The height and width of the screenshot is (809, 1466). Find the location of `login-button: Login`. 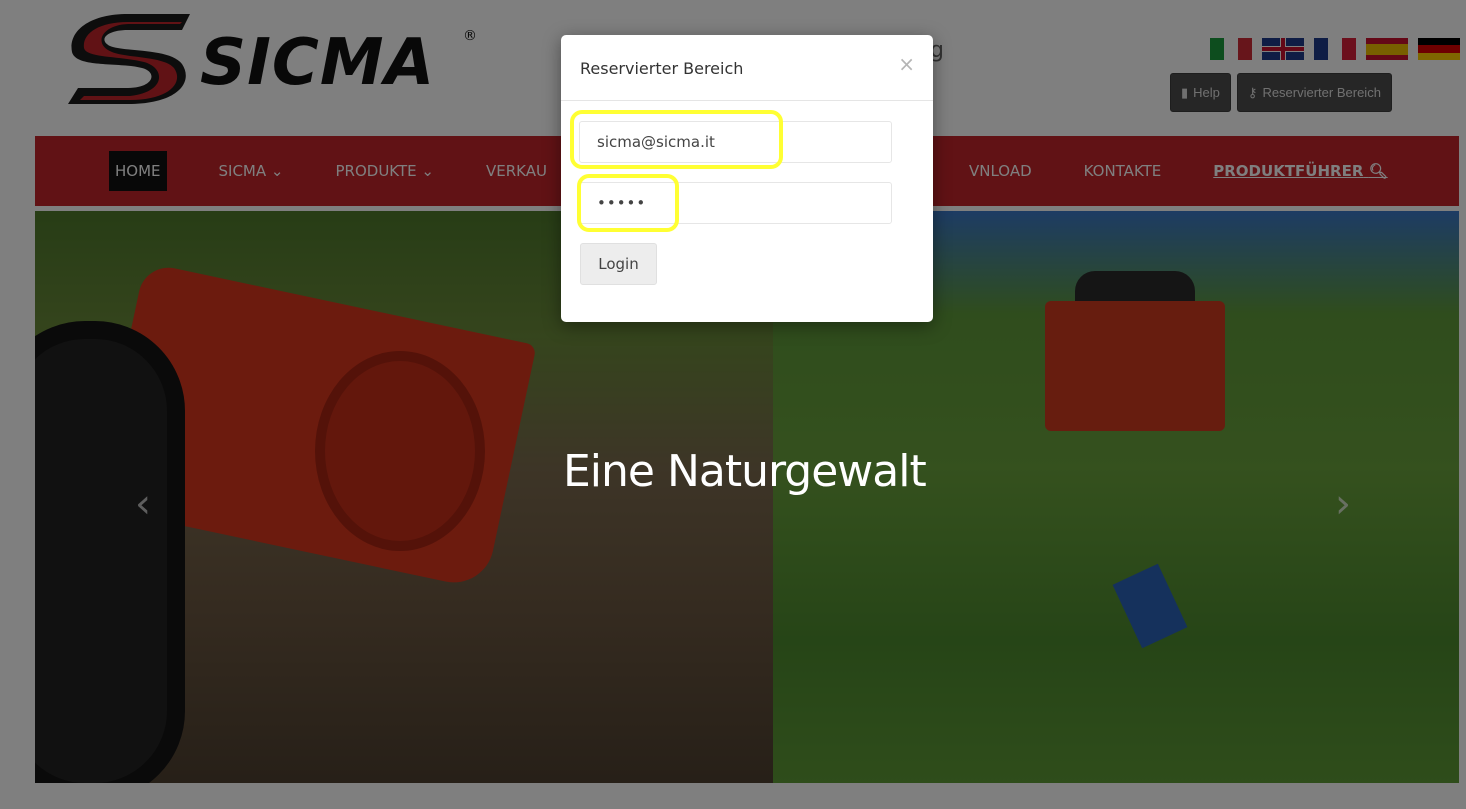

login-button: Login is located at coordinates (618, 264).